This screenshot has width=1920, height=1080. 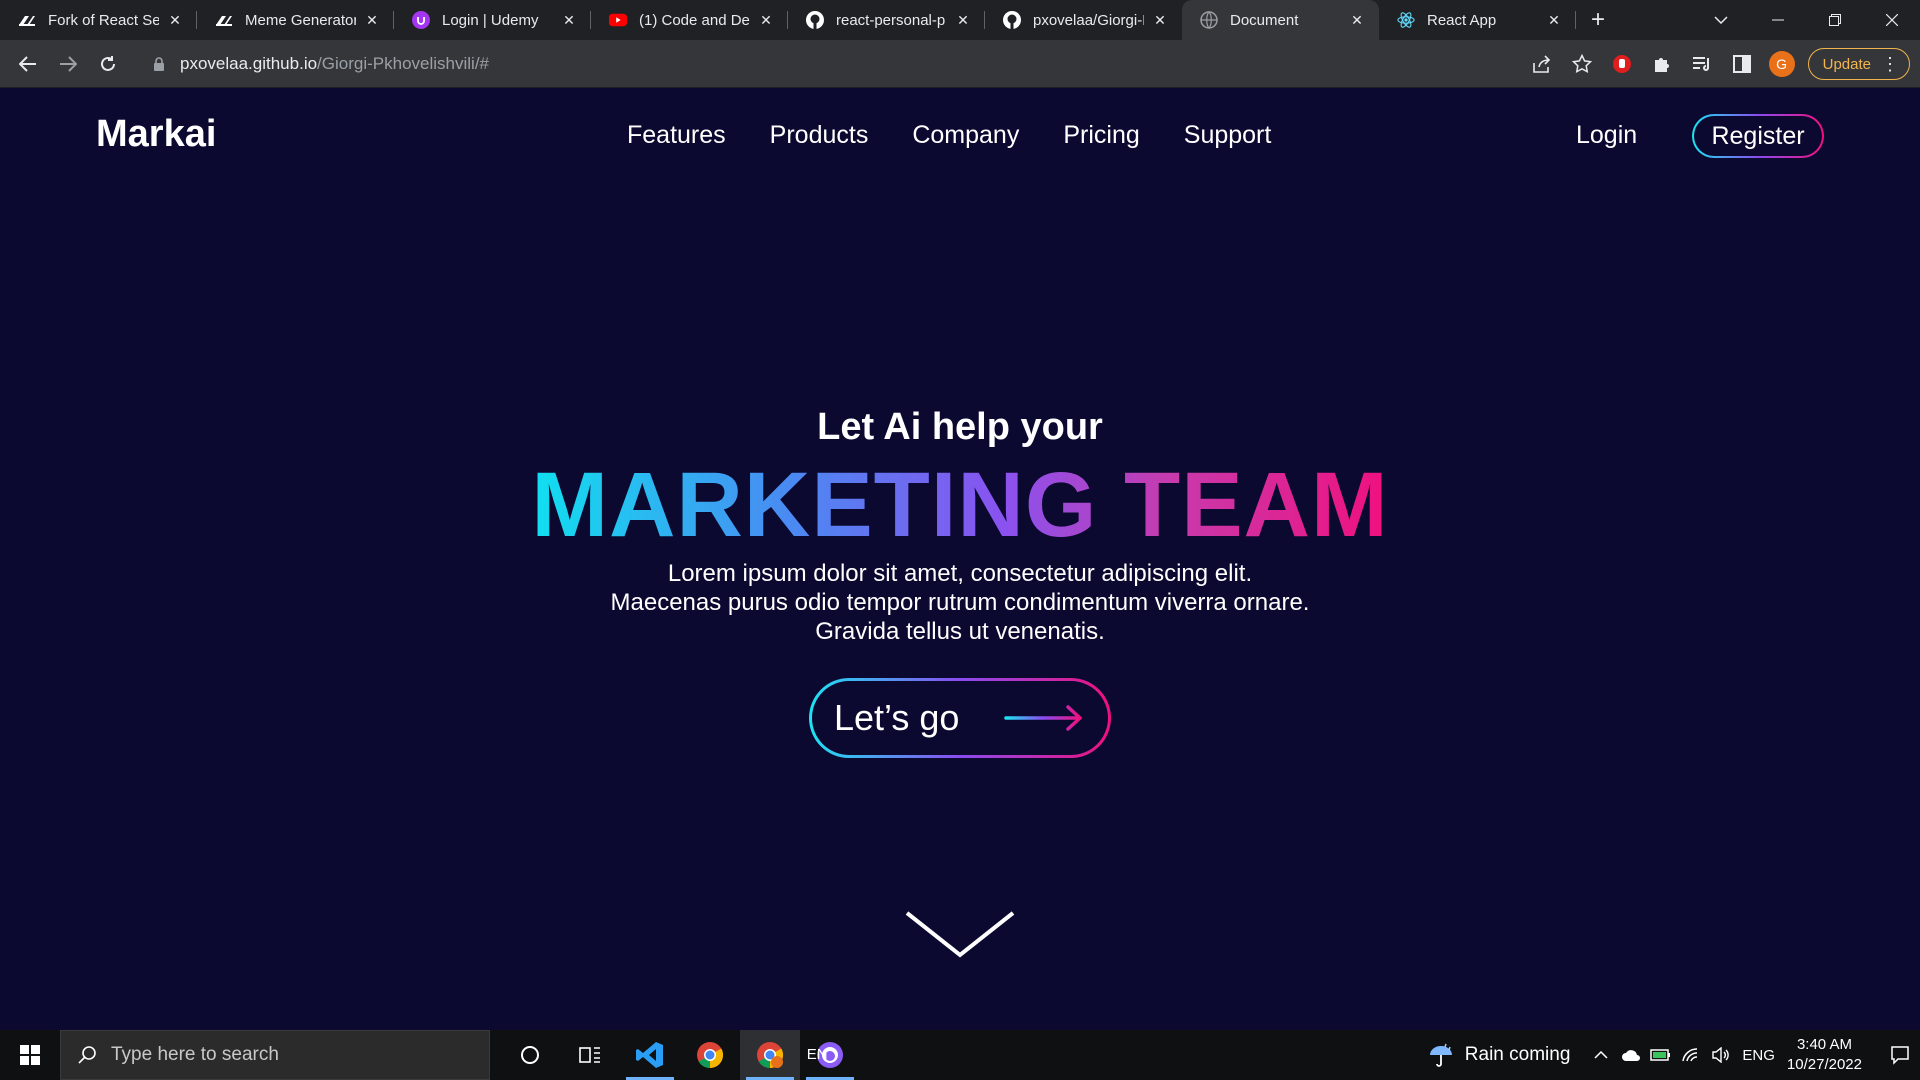 What do you see at coordinates (710, 1055) in the screenshot?
I see `chrome-taskbar-app` at bounding box center [710, 1055].